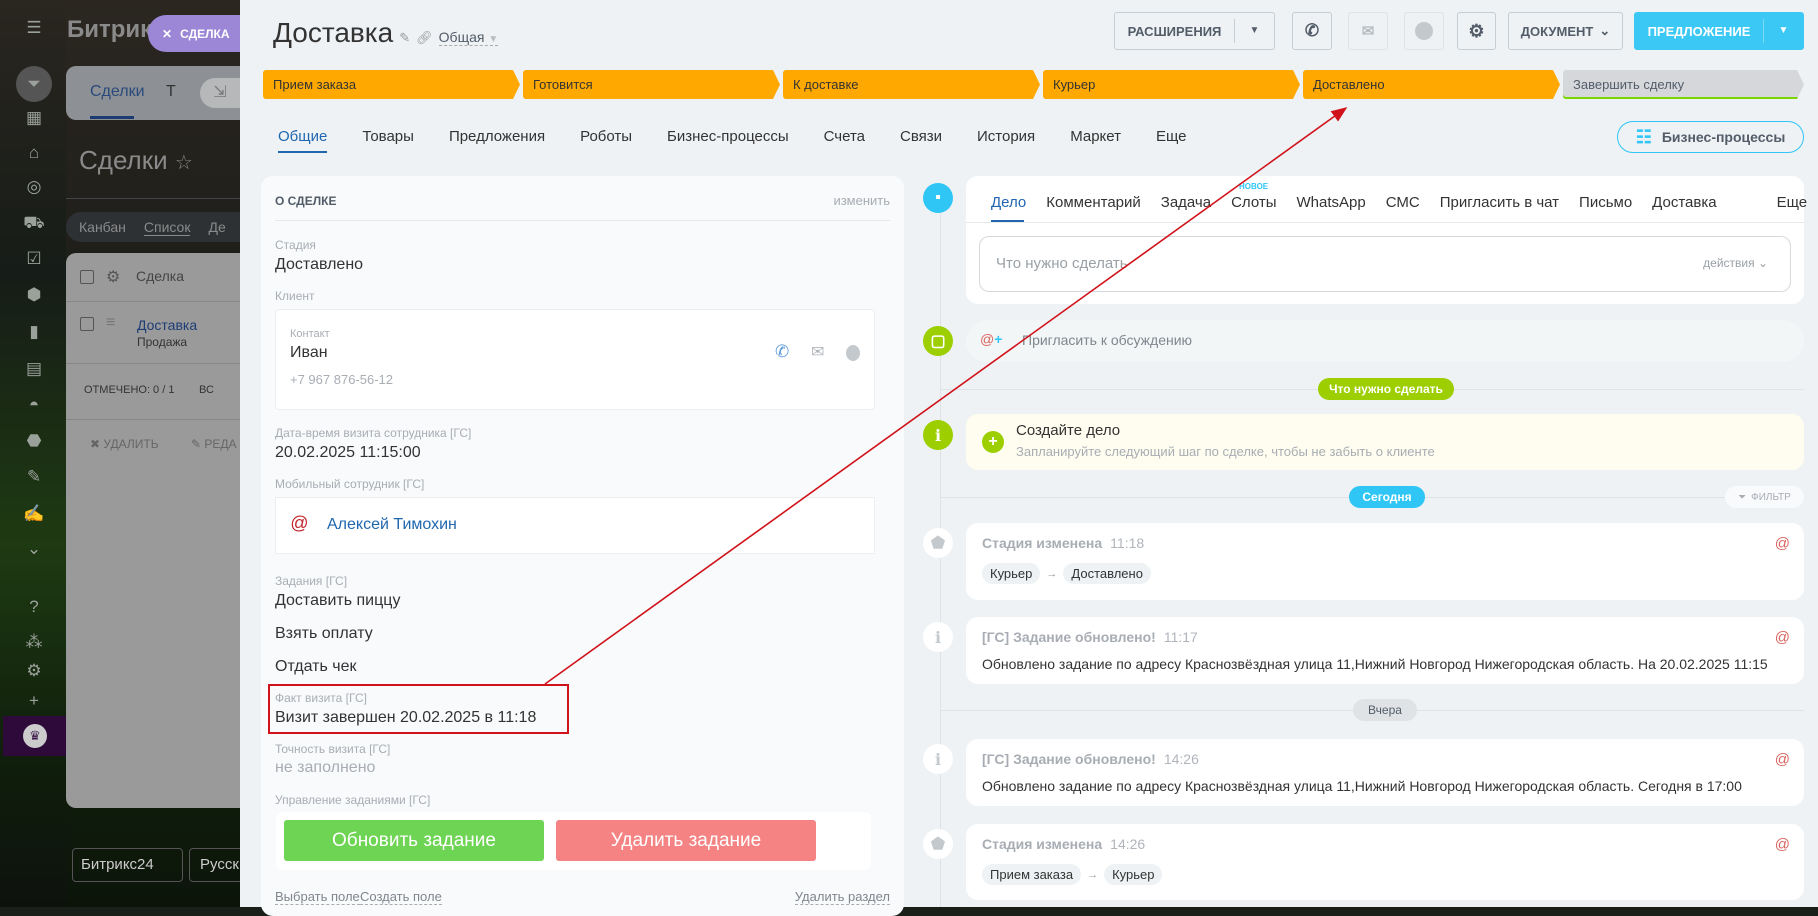  Describe the element at coordinates (1331, 202) in the screenshot. I see `timeline-tab-4: WhatsApp` at that location.